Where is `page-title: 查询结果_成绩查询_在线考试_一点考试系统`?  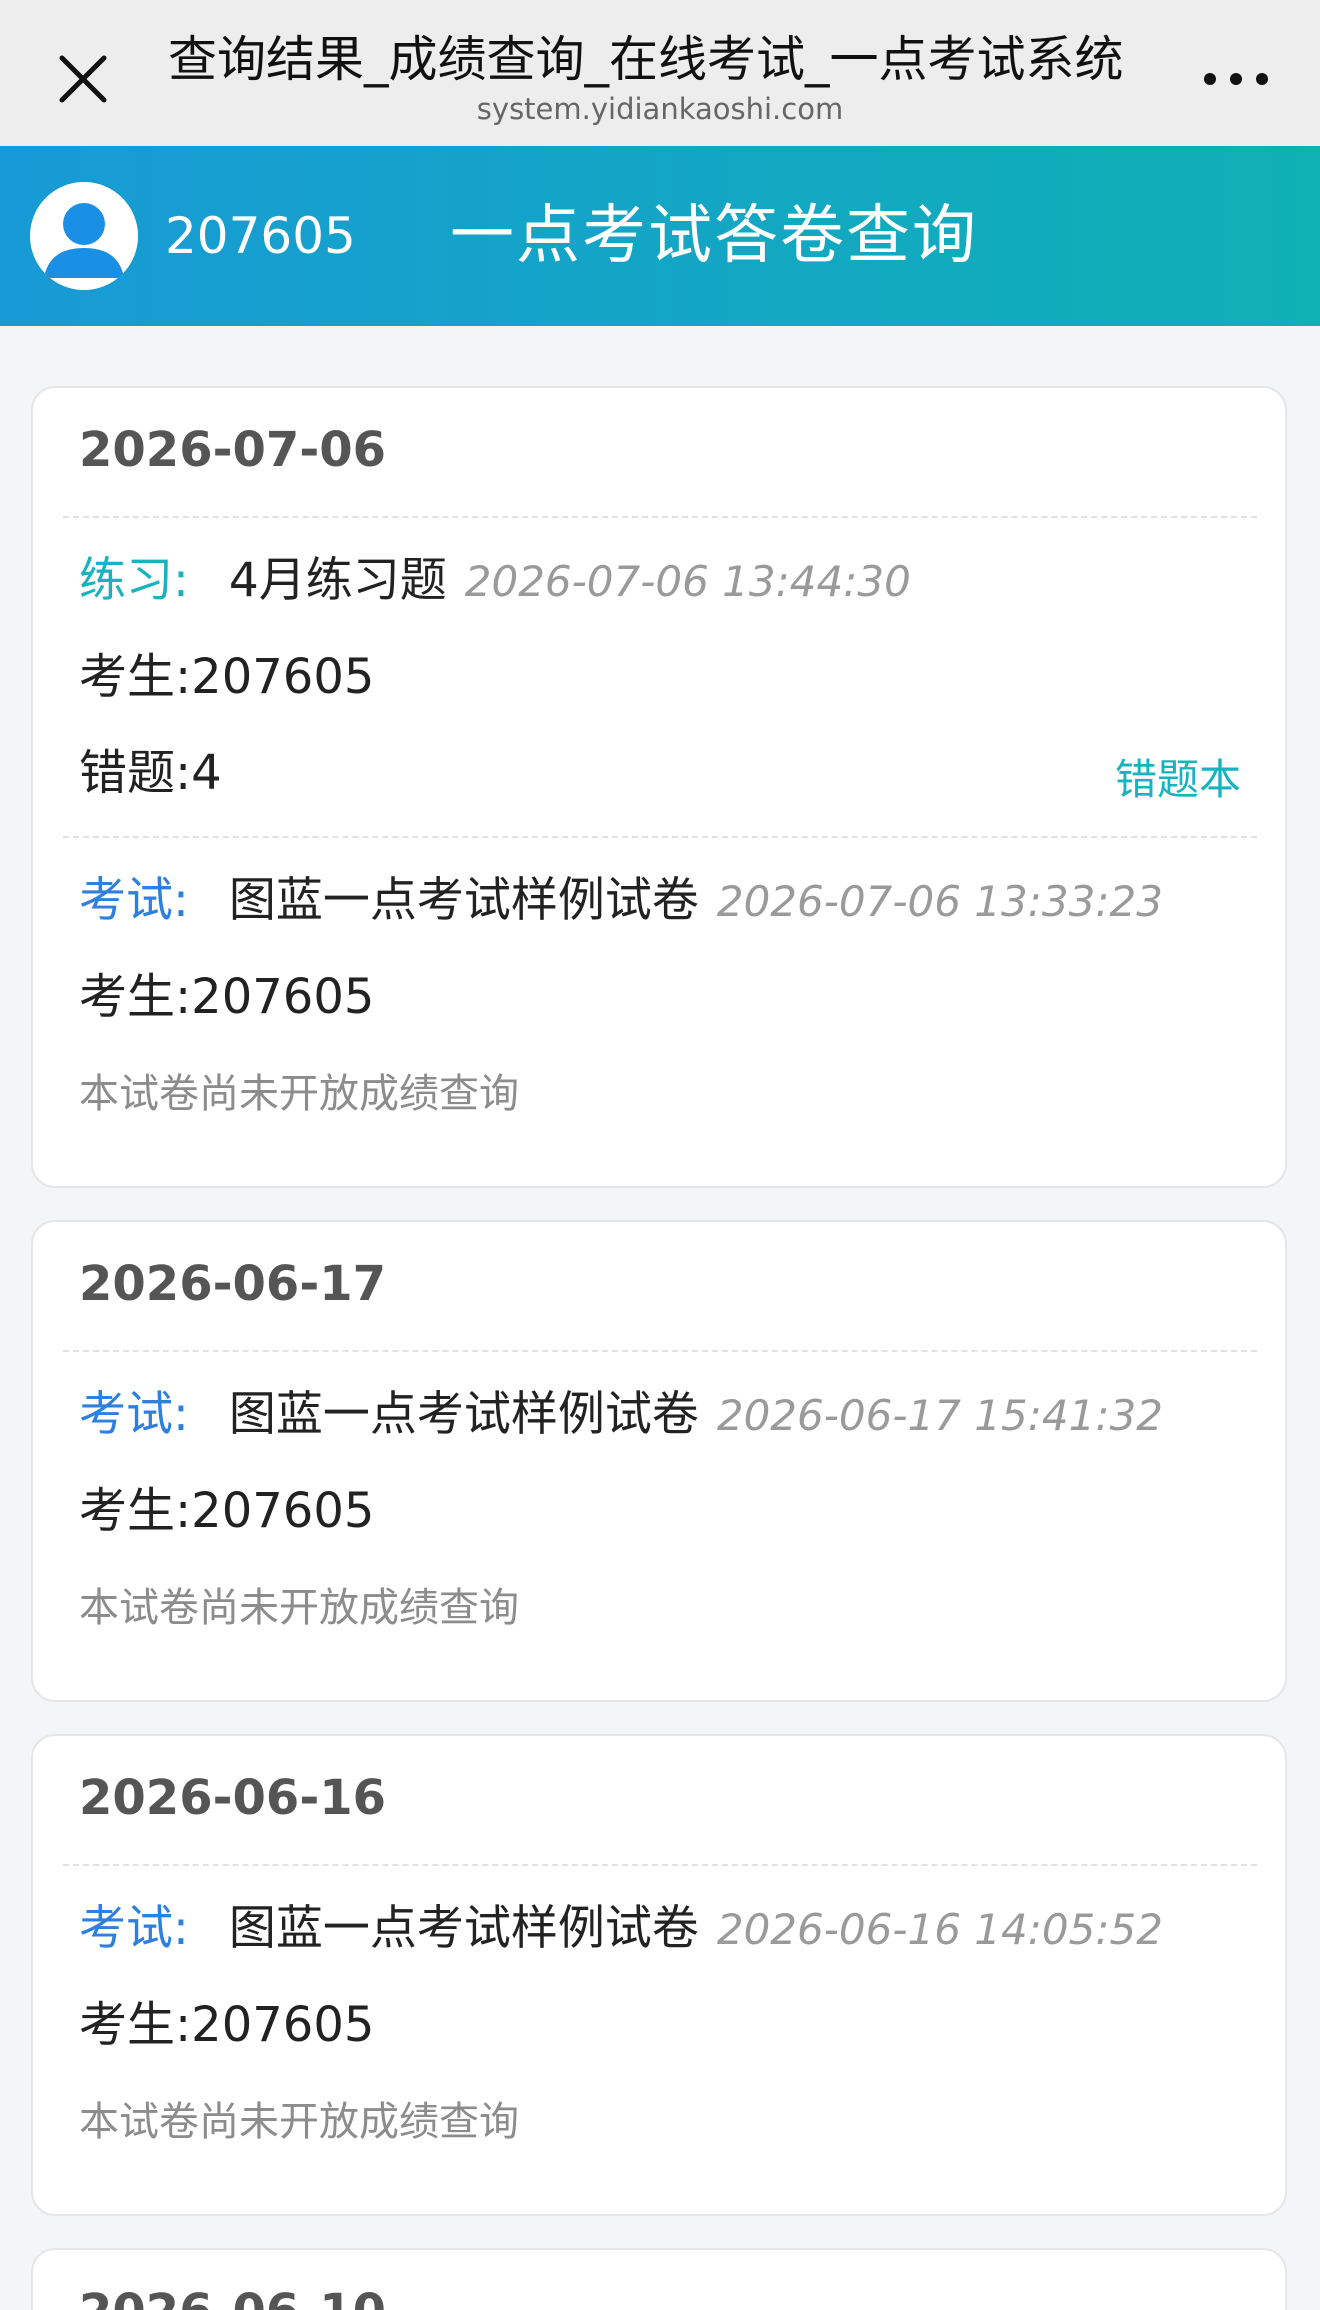 page-title: 查询结果_成绩查询_在线考试_一点考试系统 is located at coordinates (646, 59).